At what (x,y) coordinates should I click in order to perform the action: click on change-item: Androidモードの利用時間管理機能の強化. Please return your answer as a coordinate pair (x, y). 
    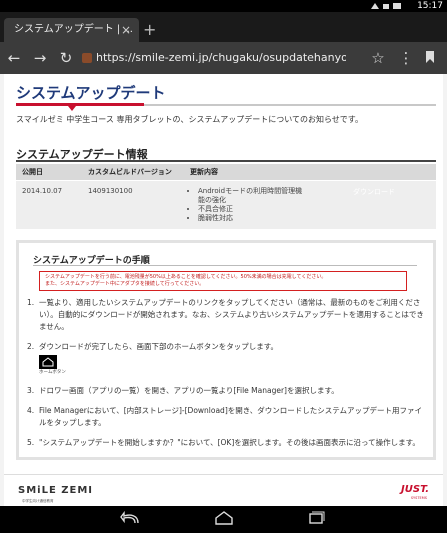
    Looking at the image, I should click on (252, 196).